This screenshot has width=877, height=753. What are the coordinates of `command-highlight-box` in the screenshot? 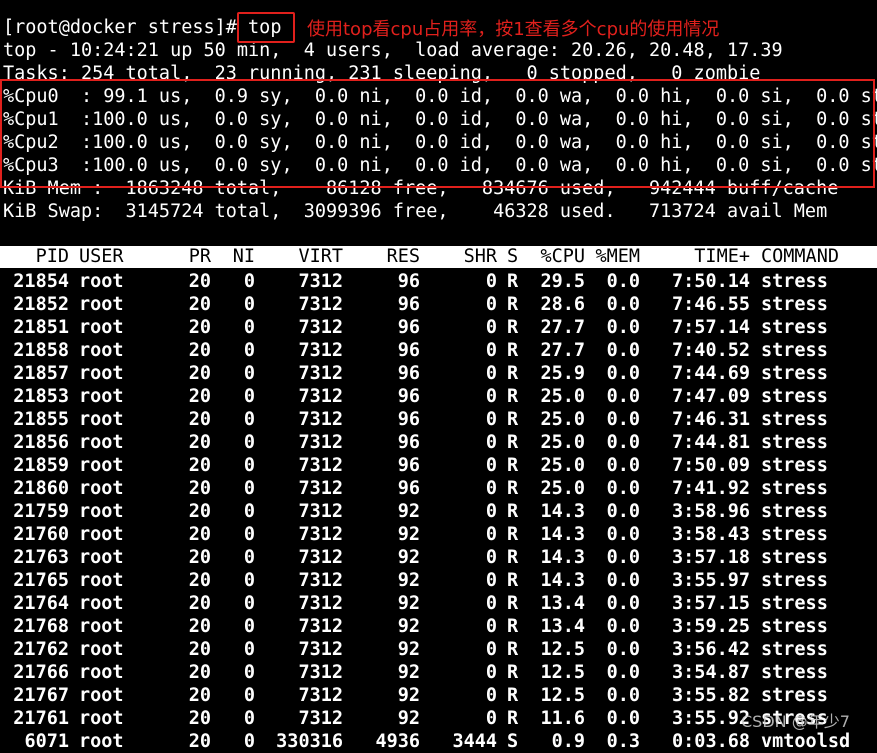 It's located at (266, 27).